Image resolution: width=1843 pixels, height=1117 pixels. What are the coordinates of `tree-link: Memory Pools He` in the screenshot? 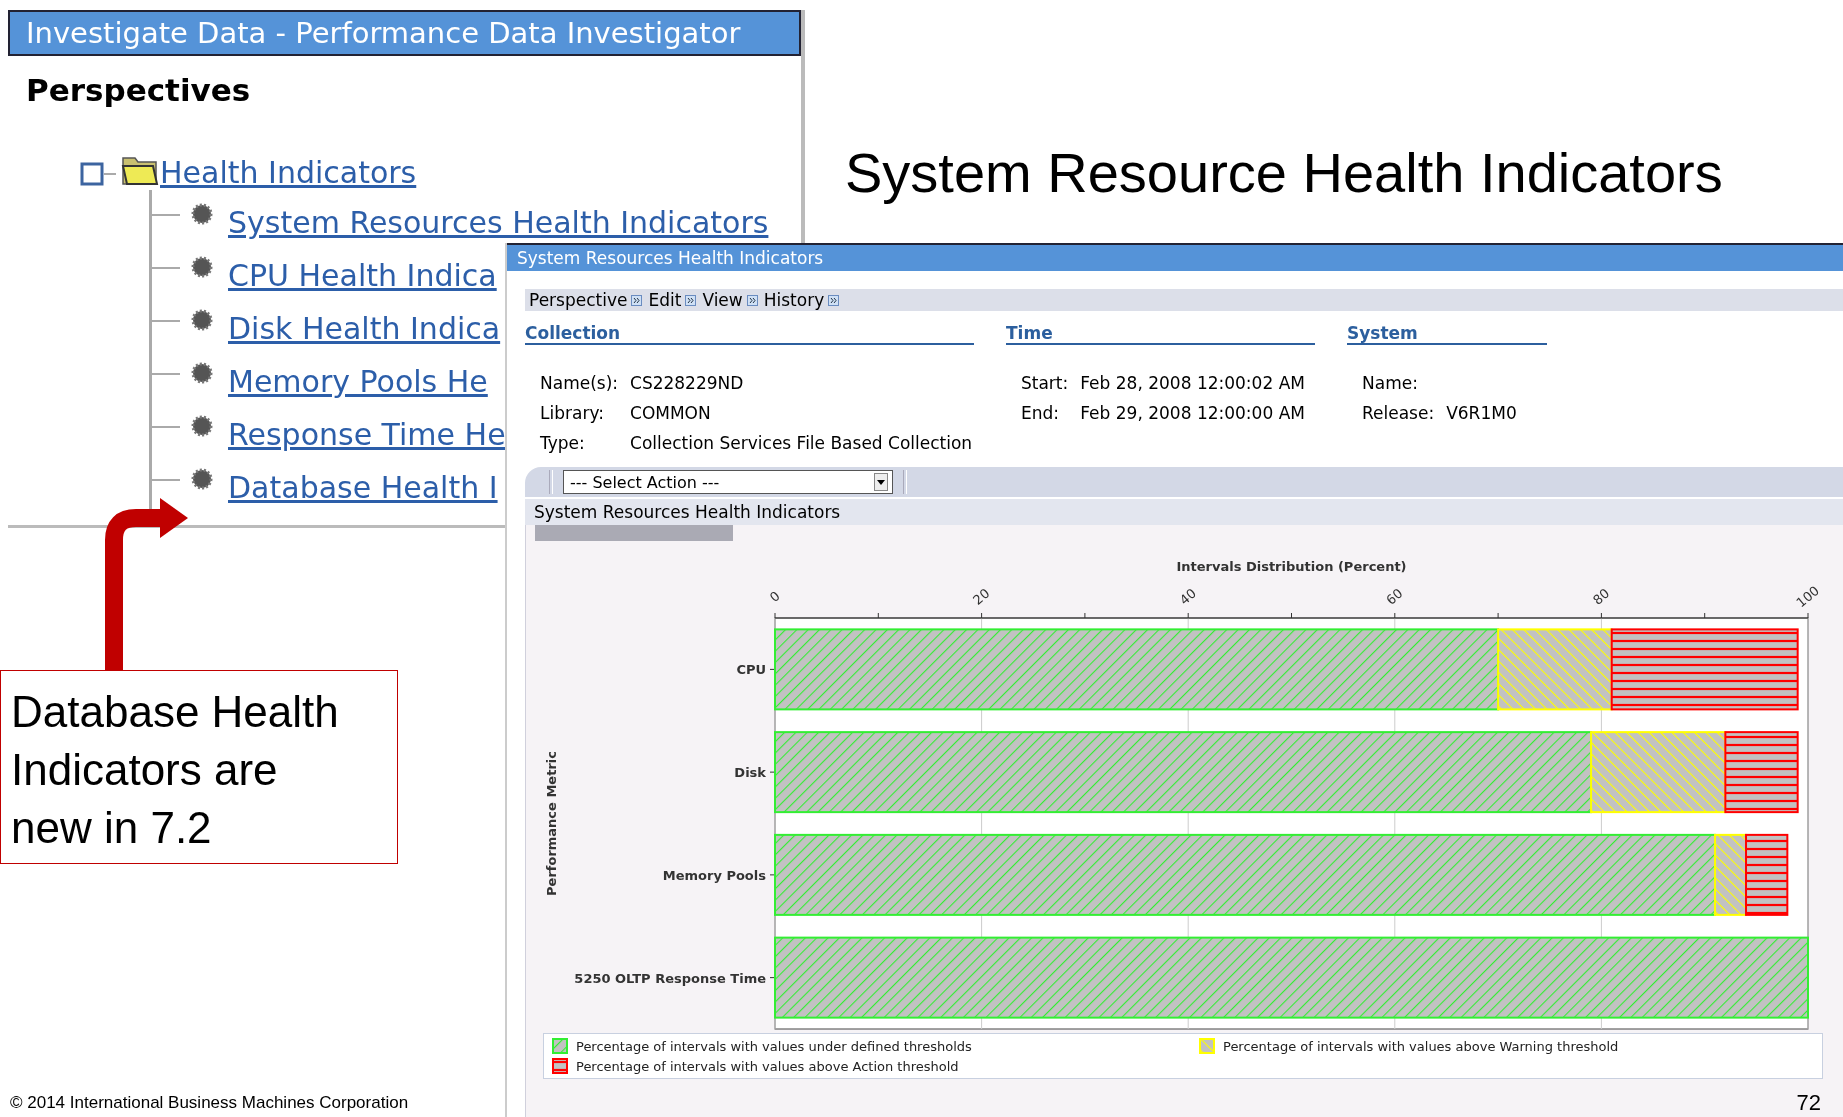 It's located at (358, 381).